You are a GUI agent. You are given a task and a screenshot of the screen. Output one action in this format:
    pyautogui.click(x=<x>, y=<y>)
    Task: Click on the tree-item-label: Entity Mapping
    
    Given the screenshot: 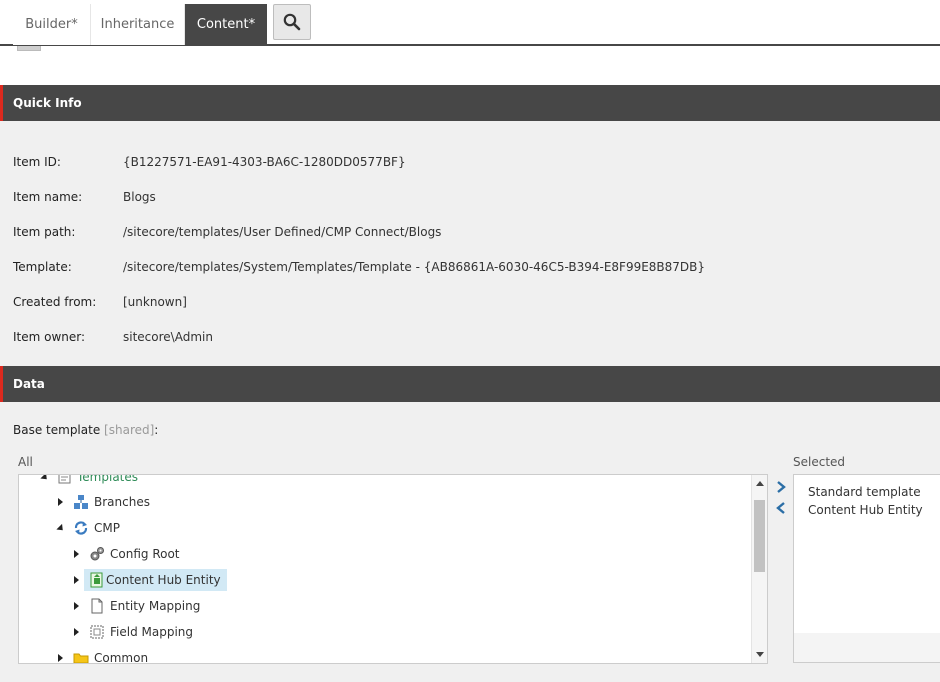 What is the action you would take?
    pyautogui.click(x=155, y=606)
    